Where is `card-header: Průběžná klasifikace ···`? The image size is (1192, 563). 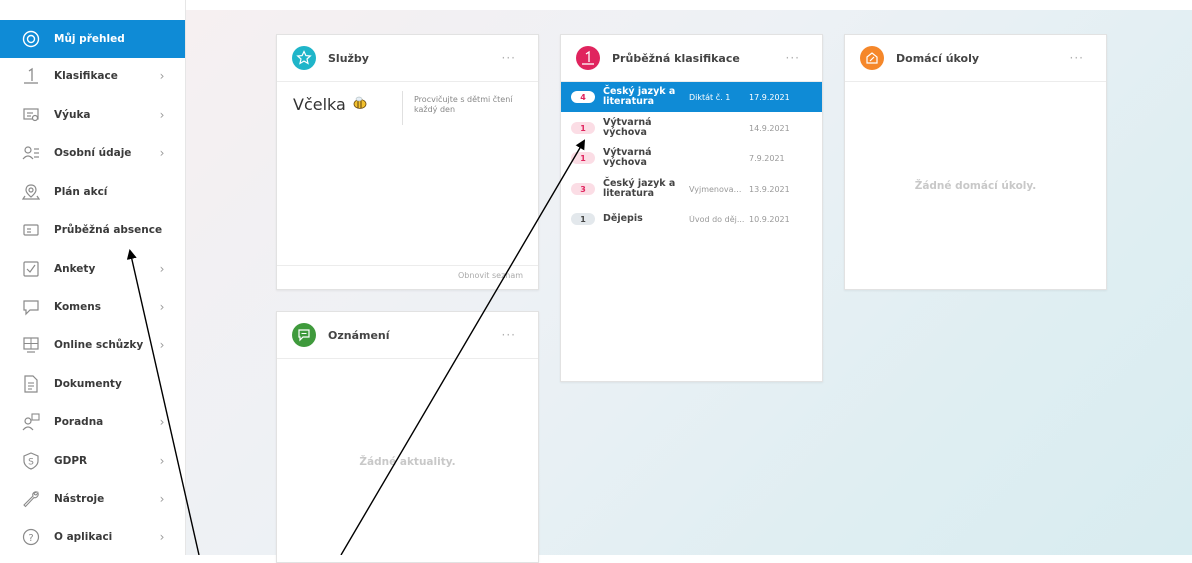 card-header: Průběžná klasifikace ··· is located at coordinates (691, 58).